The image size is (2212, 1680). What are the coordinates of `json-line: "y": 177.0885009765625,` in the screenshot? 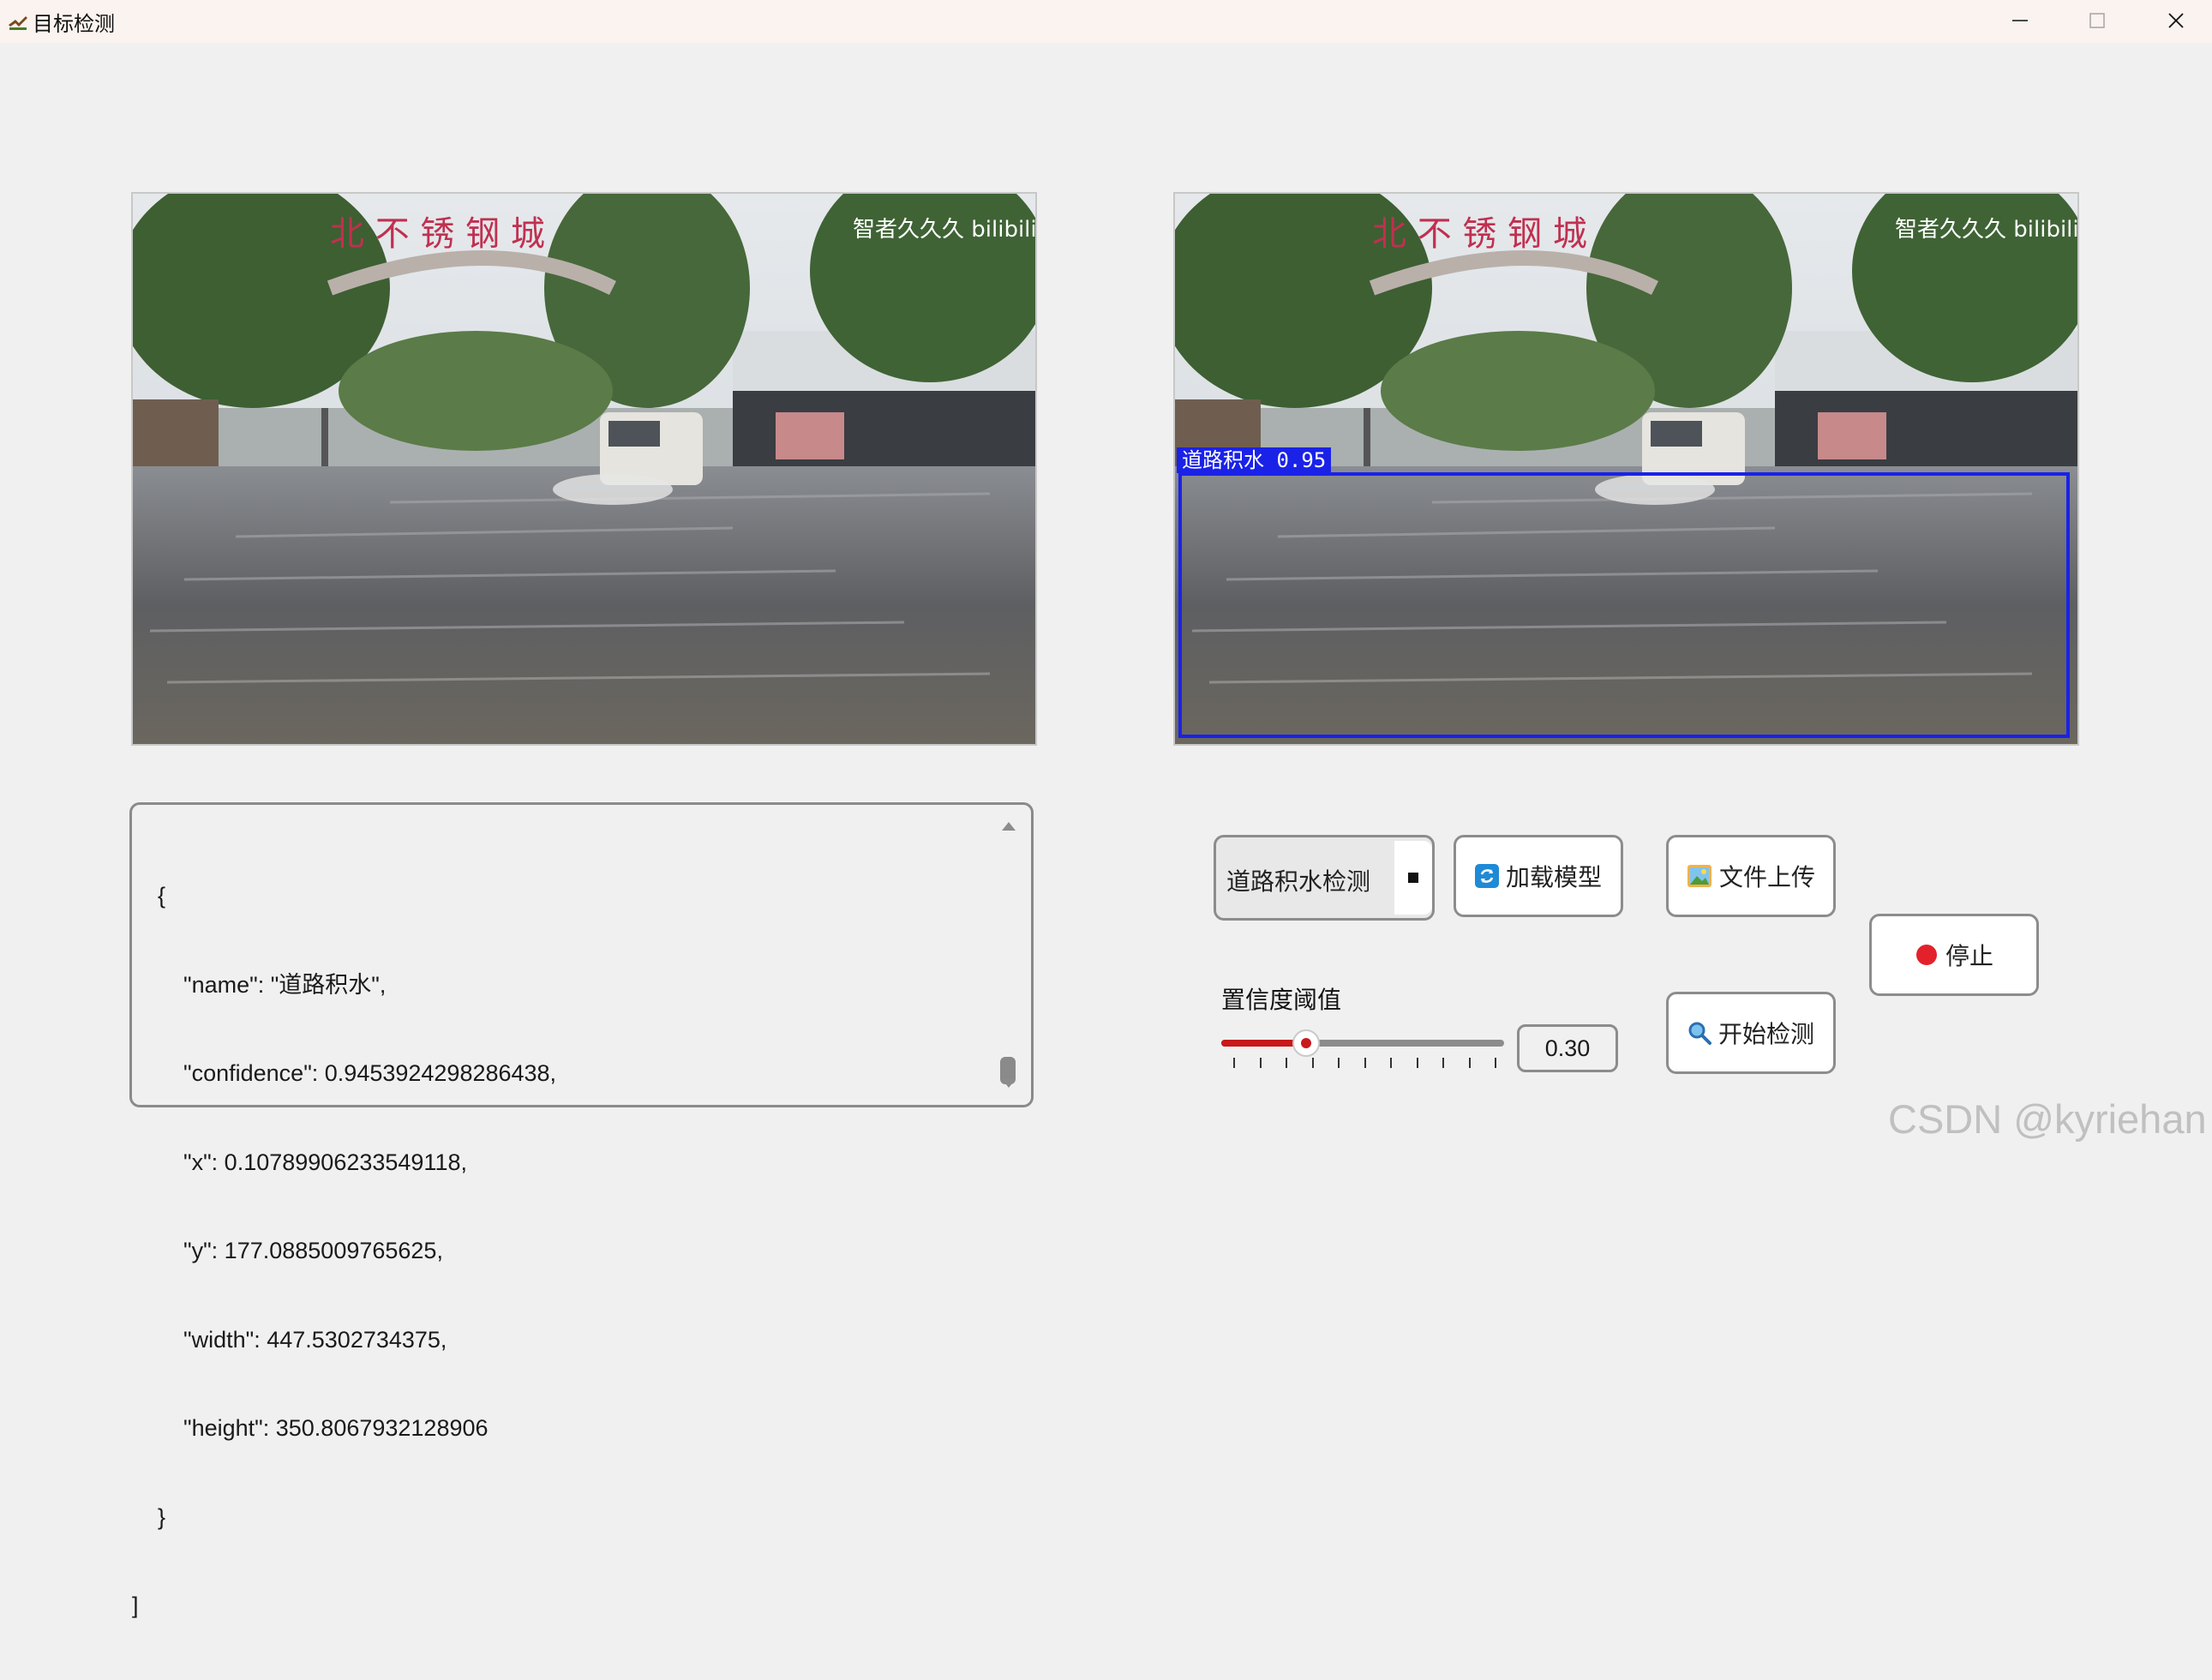 It's located at (287, 1250).